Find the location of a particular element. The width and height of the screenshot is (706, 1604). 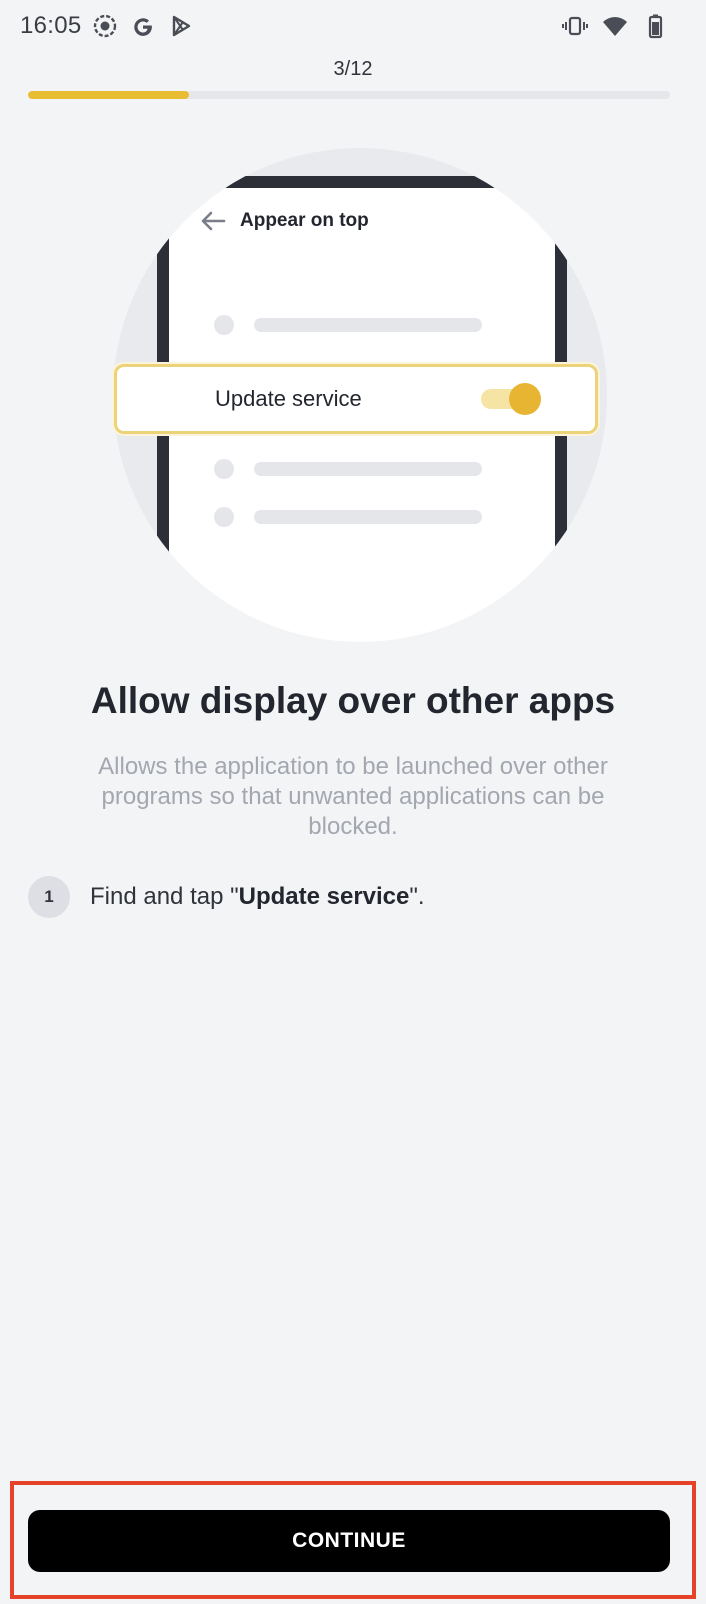

vibrate-icon is located at coordinates (575, 26).